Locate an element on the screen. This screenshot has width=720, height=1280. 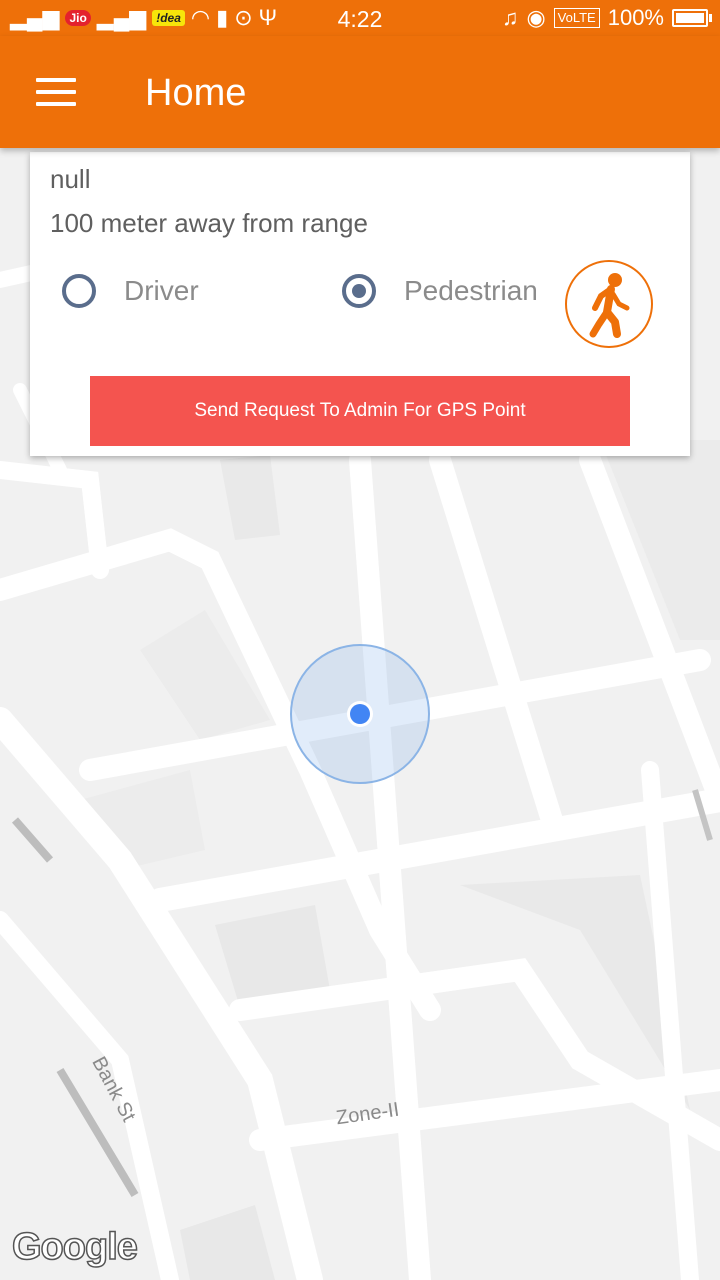
google-attribution-logo: Google is located at coordinates (74, 1247).